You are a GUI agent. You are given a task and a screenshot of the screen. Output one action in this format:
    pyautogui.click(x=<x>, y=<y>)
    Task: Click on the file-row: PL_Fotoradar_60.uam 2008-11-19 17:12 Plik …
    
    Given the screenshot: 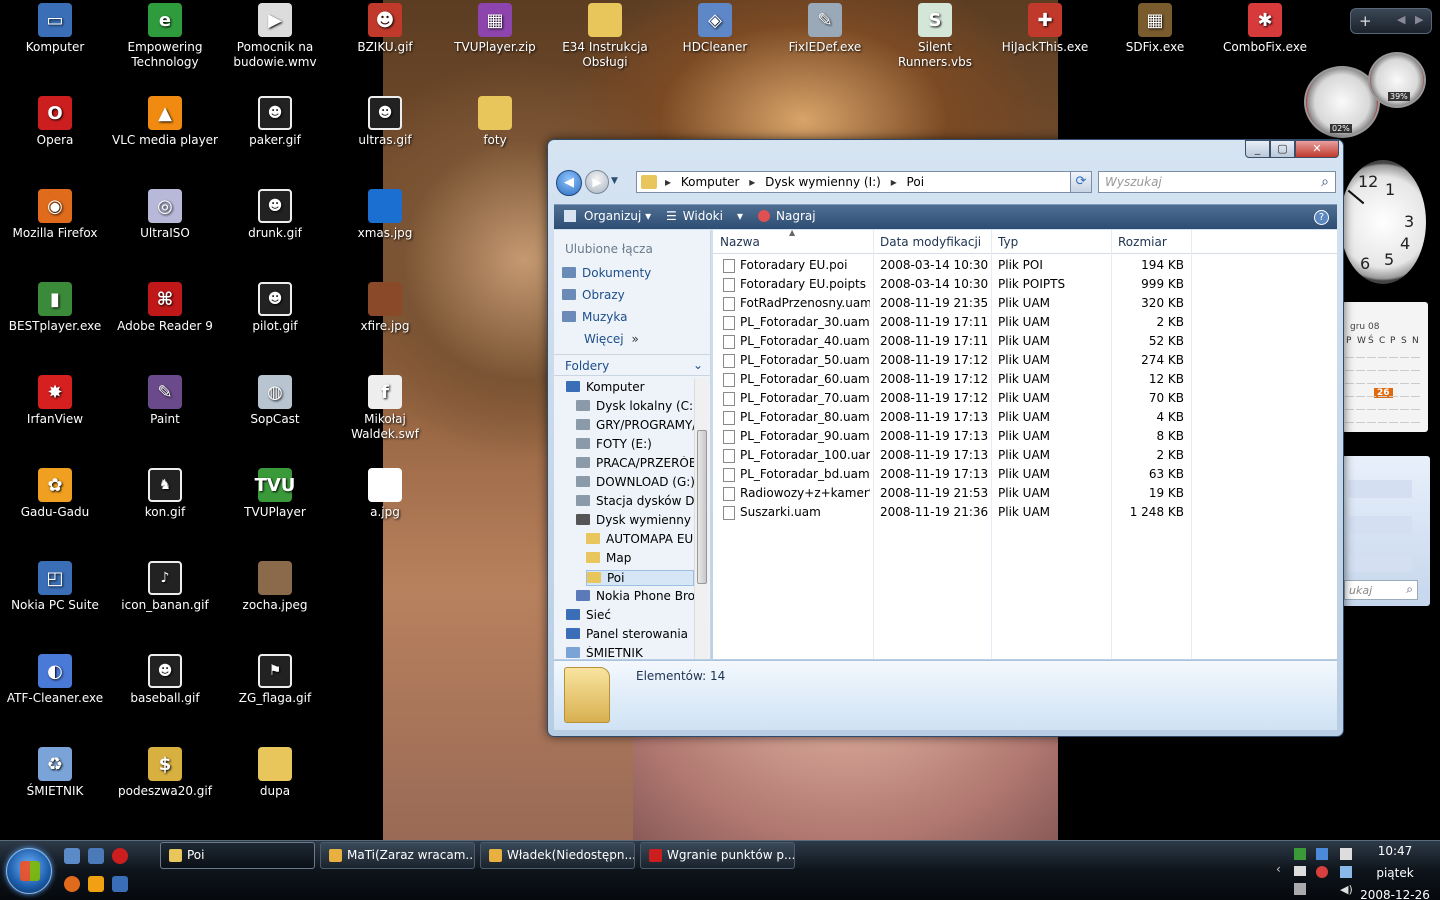 What is the action you would take?
    pyautogui.click(x=1025, y=379)
    